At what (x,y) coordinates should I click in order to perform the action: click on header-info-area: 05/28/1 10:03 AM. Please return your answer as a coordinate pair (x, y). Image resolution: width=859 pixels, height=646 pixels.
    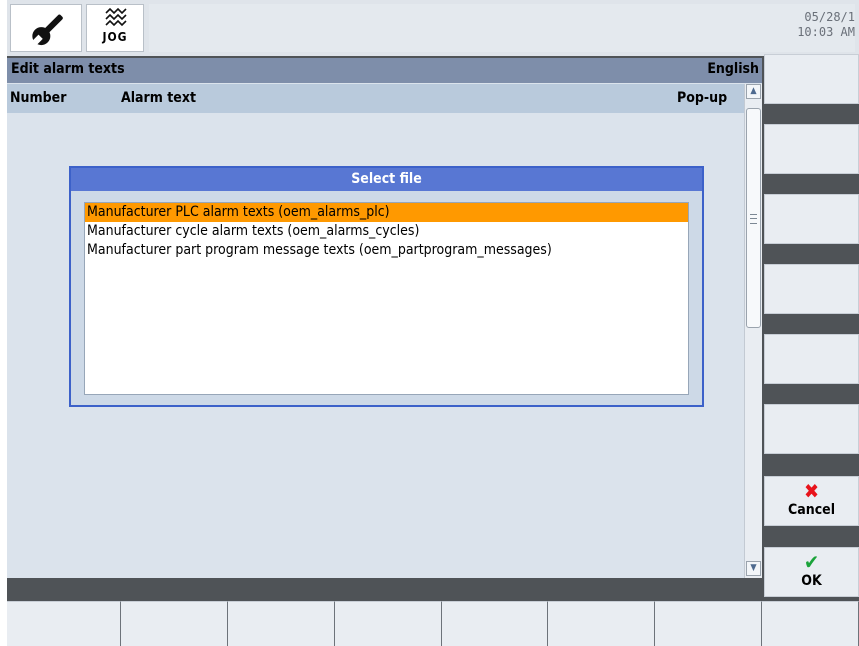
    Looking at the image, I should click on (502, 28).